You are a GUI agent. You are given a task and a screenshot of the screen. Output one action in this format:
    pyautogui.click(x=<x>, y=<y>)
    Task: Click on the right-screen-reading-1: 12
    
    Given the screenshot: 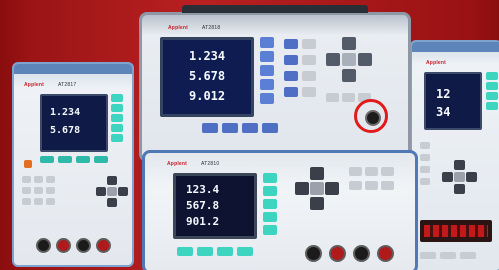 What is the action you would take?
    pyautogui.click(x=443, y=94)
    